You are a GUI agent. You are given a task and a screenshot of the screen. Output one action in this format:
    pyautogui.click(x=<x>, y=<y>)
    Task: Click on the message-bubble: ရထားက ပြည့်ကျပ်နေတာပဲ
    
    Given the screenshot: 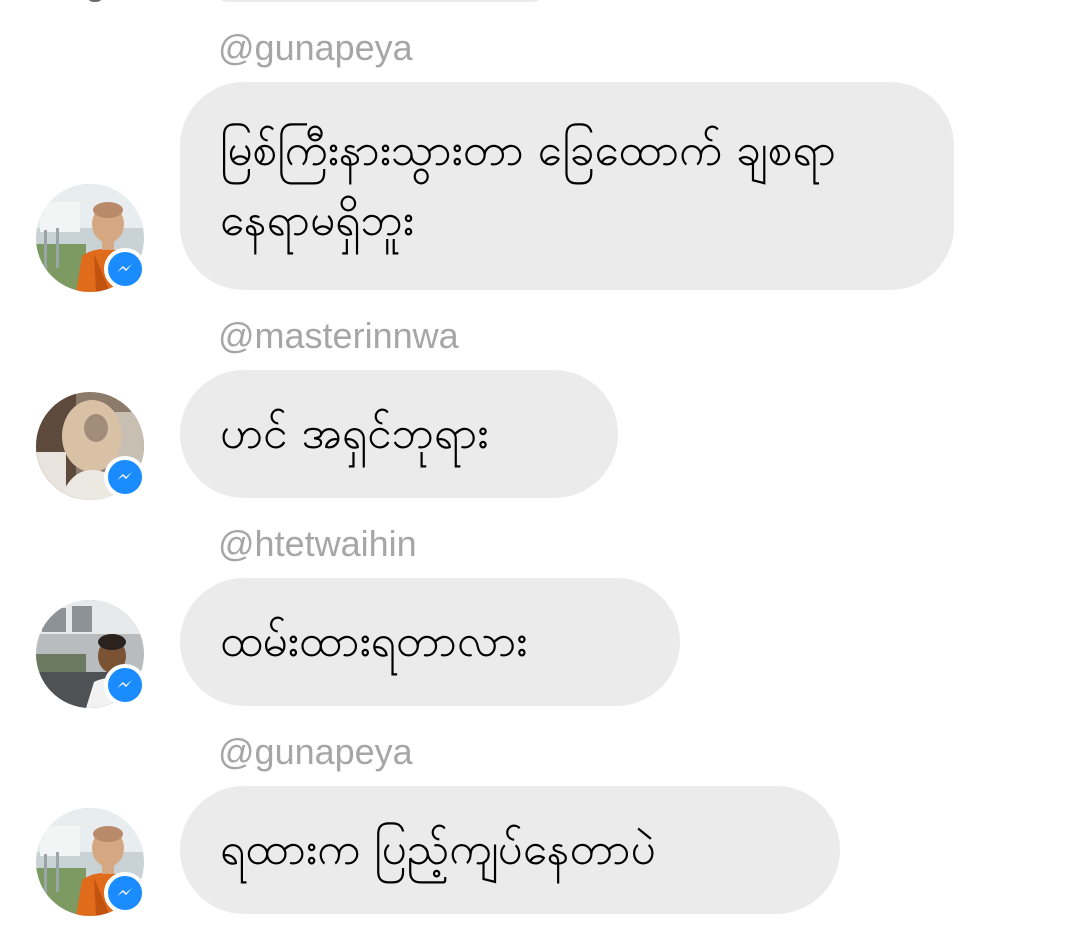 What is the action you would take?
    pyautogui.click(x=510, y=850)
    